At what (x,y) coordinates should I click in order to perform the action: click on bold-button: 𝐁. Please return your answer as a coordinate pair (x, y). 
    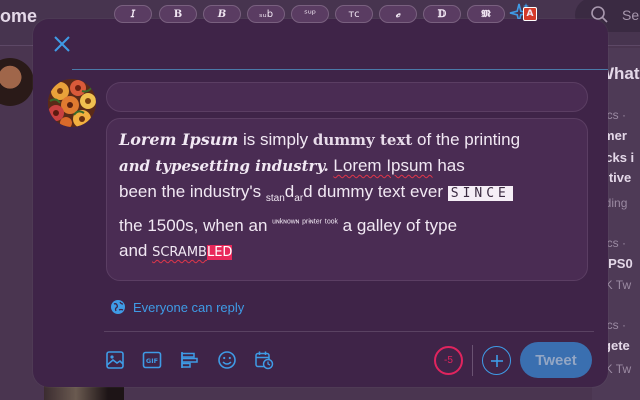
    Looking at the image, I should click on (178, 14).